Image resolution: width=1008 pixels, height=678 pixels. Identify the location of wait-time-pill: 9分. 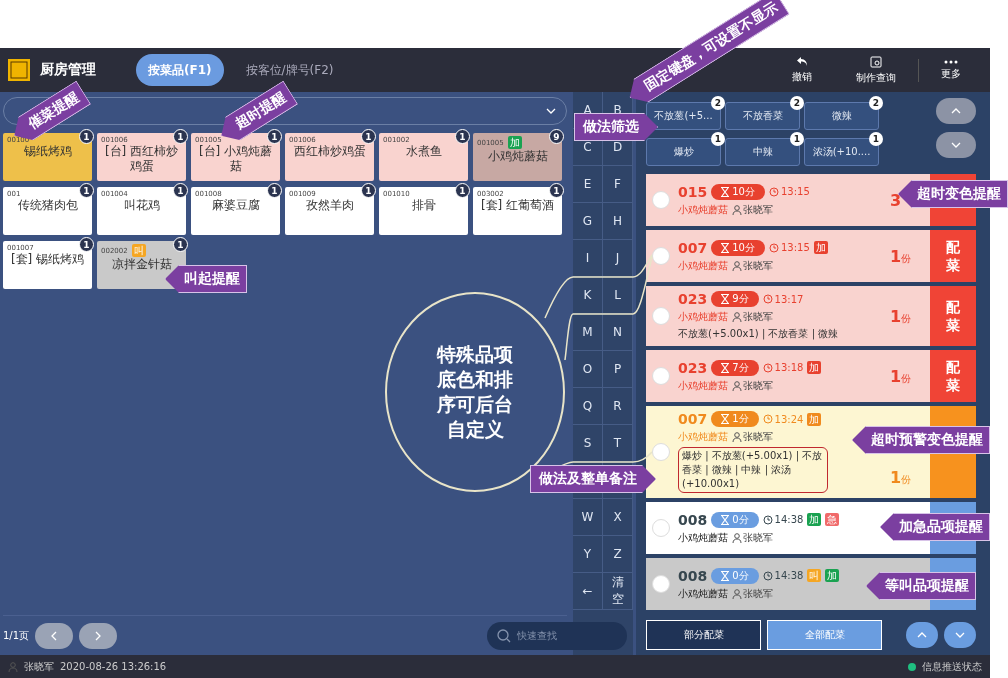
(735, 299).